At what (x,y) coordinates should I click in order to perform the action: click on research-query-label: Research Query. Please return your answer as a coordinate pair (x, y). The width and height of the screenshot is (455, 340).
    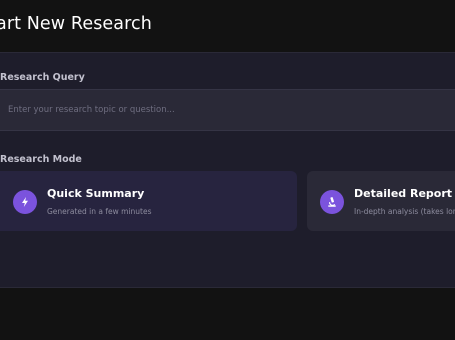
    Looking at the image, I should click on (42, 77).